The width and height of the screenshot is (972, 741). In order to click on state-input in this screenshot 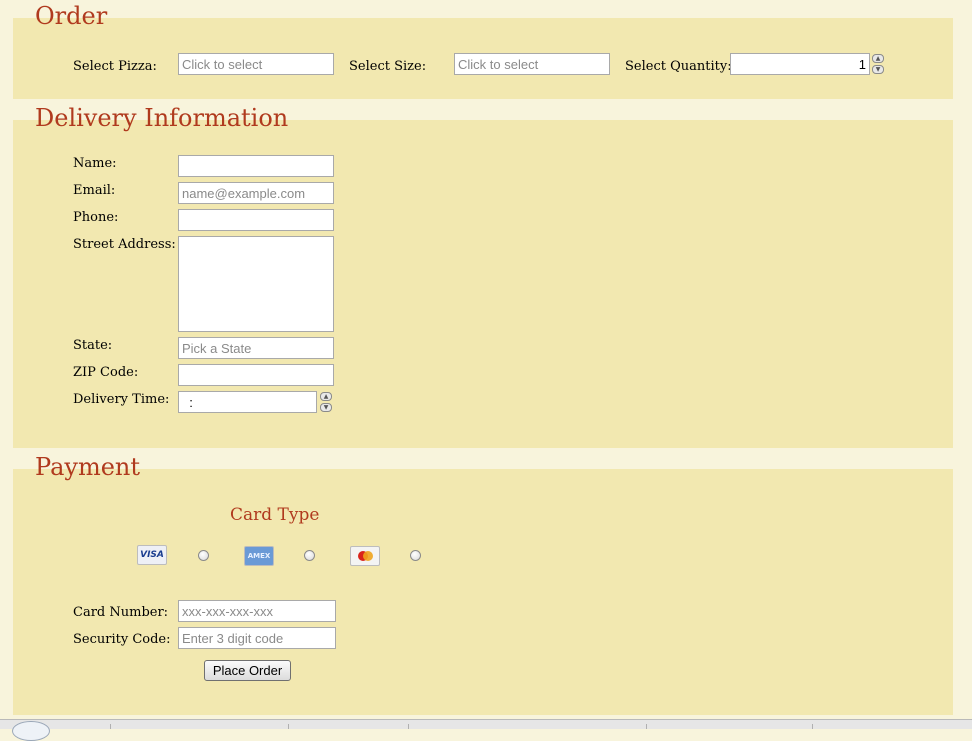, I will do `click(256, 348)`.